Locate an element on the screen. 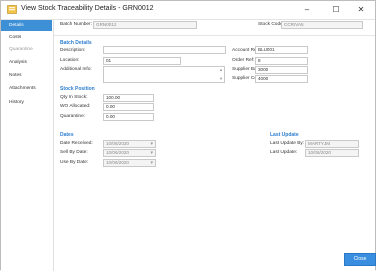  use-by-date-label: Use By Date: is located at coordinates (74, 162).